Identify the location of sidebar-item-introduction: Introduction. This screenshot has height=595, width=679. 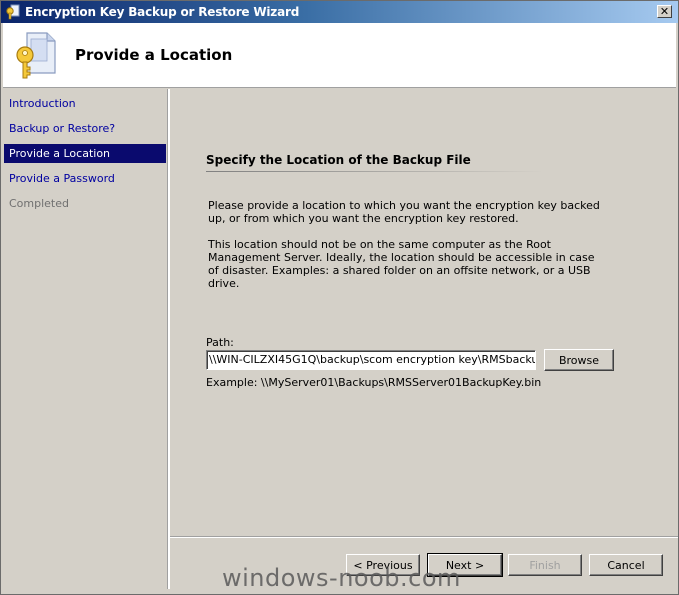
(85, 103).